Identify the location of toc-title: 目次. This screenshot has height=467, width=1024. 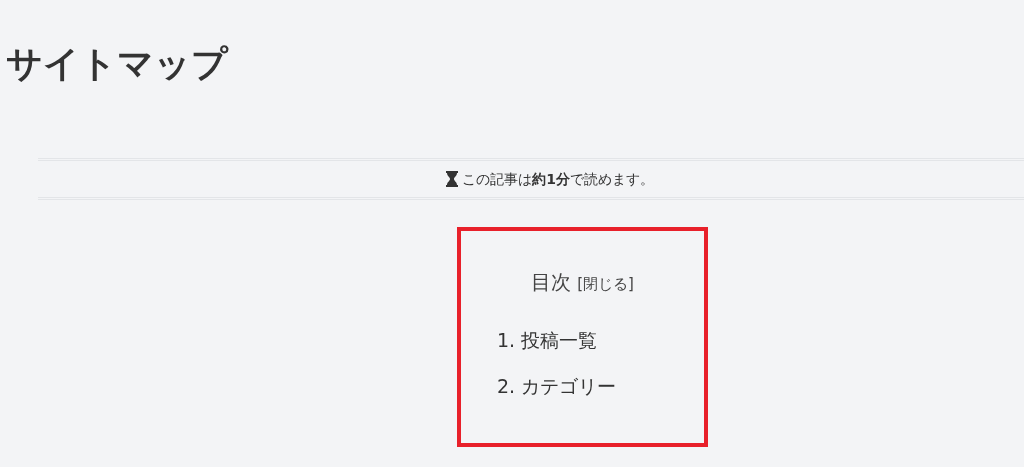
(551, 282).